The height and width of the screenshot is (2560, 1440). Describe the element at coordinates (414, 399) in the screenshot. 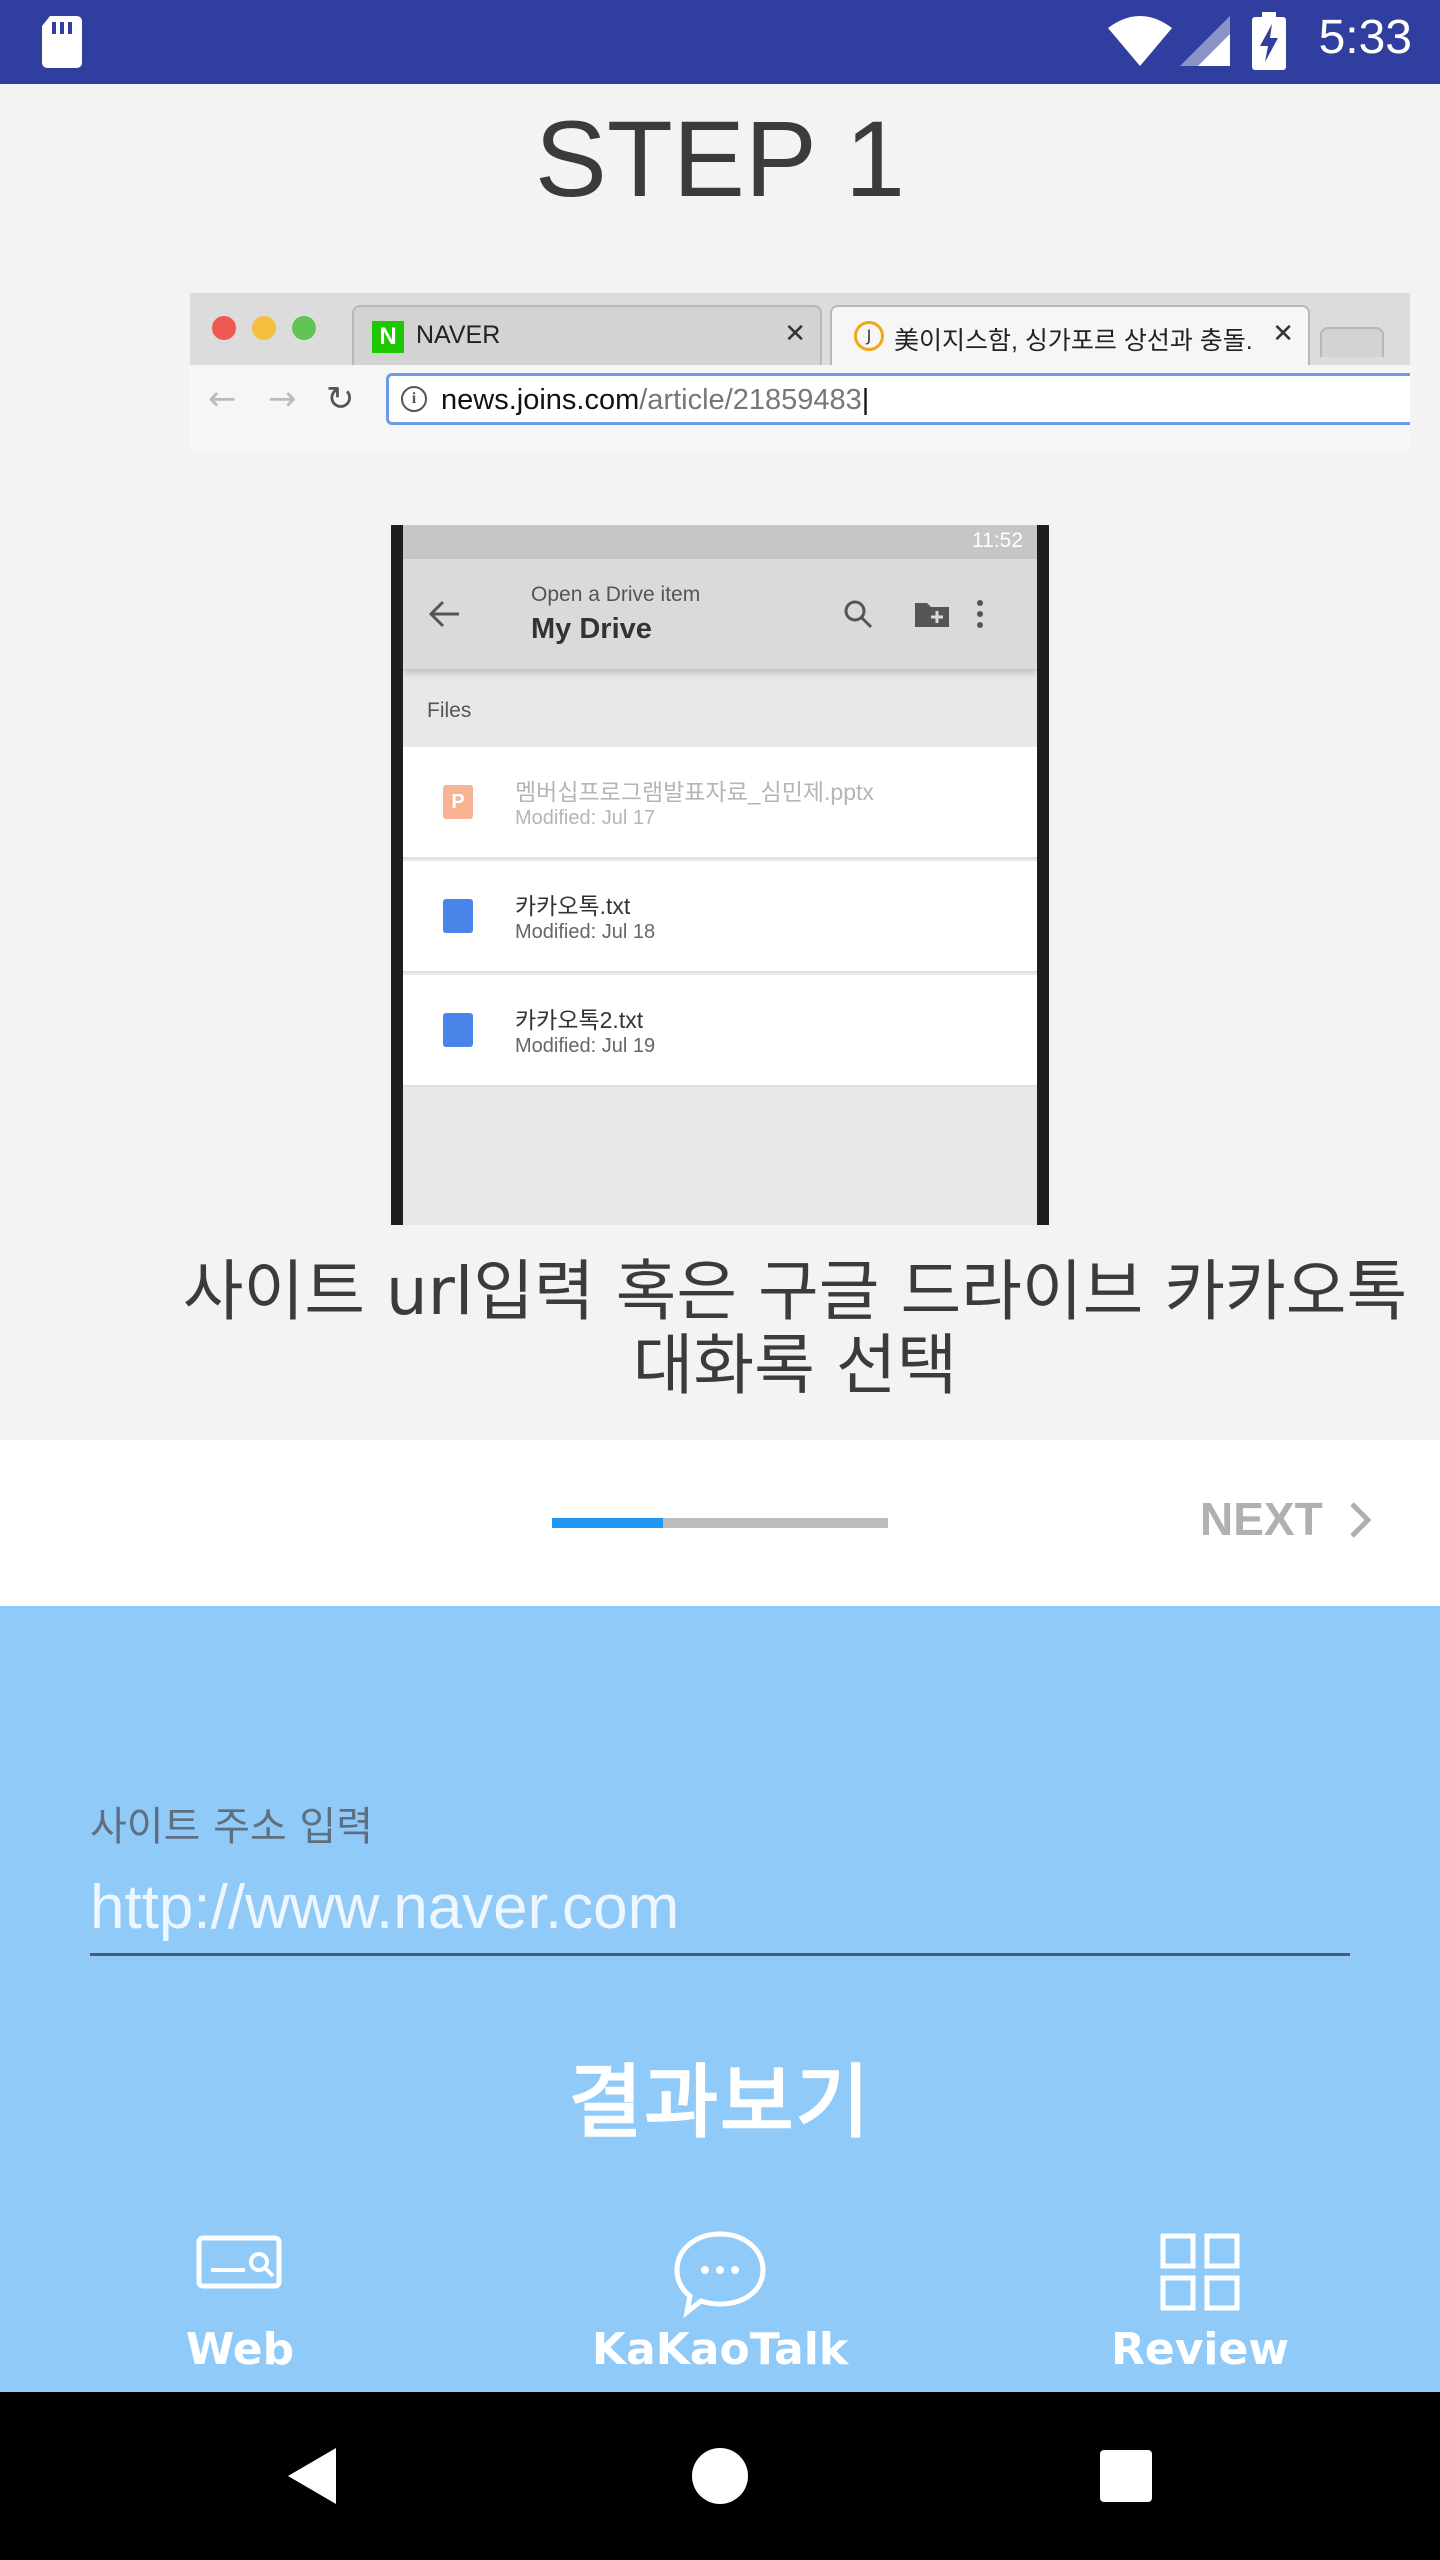

I see `info-icon: i` at that location.